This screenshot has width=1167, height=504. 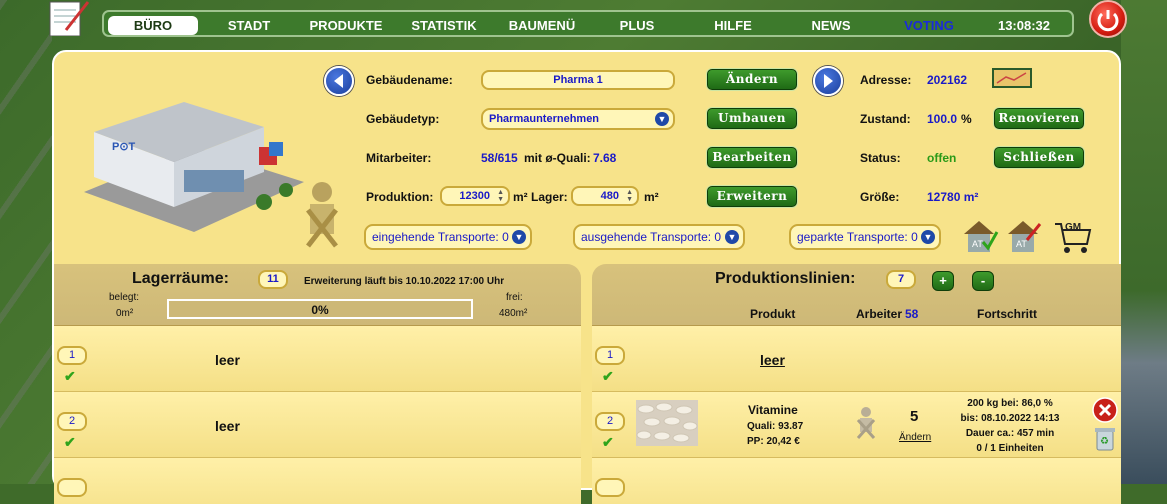 I want to click on storage-row-number: 2, so click(x=72, y=421).